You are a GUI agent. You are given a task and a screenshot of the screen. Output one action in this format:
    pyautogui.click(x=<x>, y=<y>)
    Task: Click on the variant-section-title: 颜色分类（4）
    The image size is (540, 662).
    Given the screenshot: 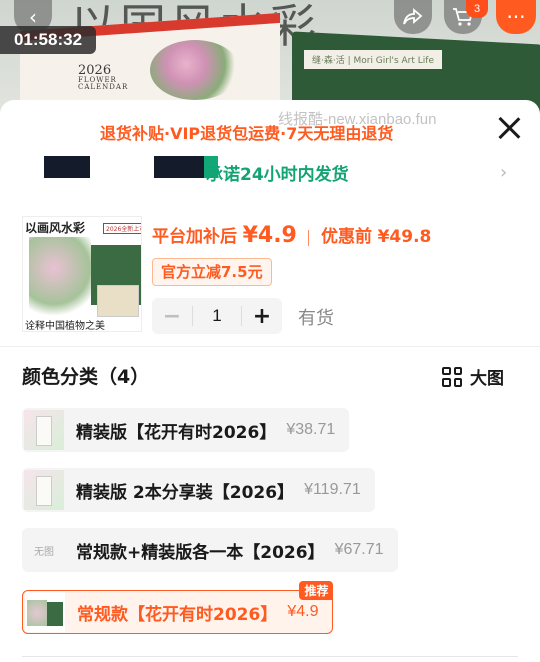 What is the action you would take?
    pyautogui.click(x=86, y=377)
    